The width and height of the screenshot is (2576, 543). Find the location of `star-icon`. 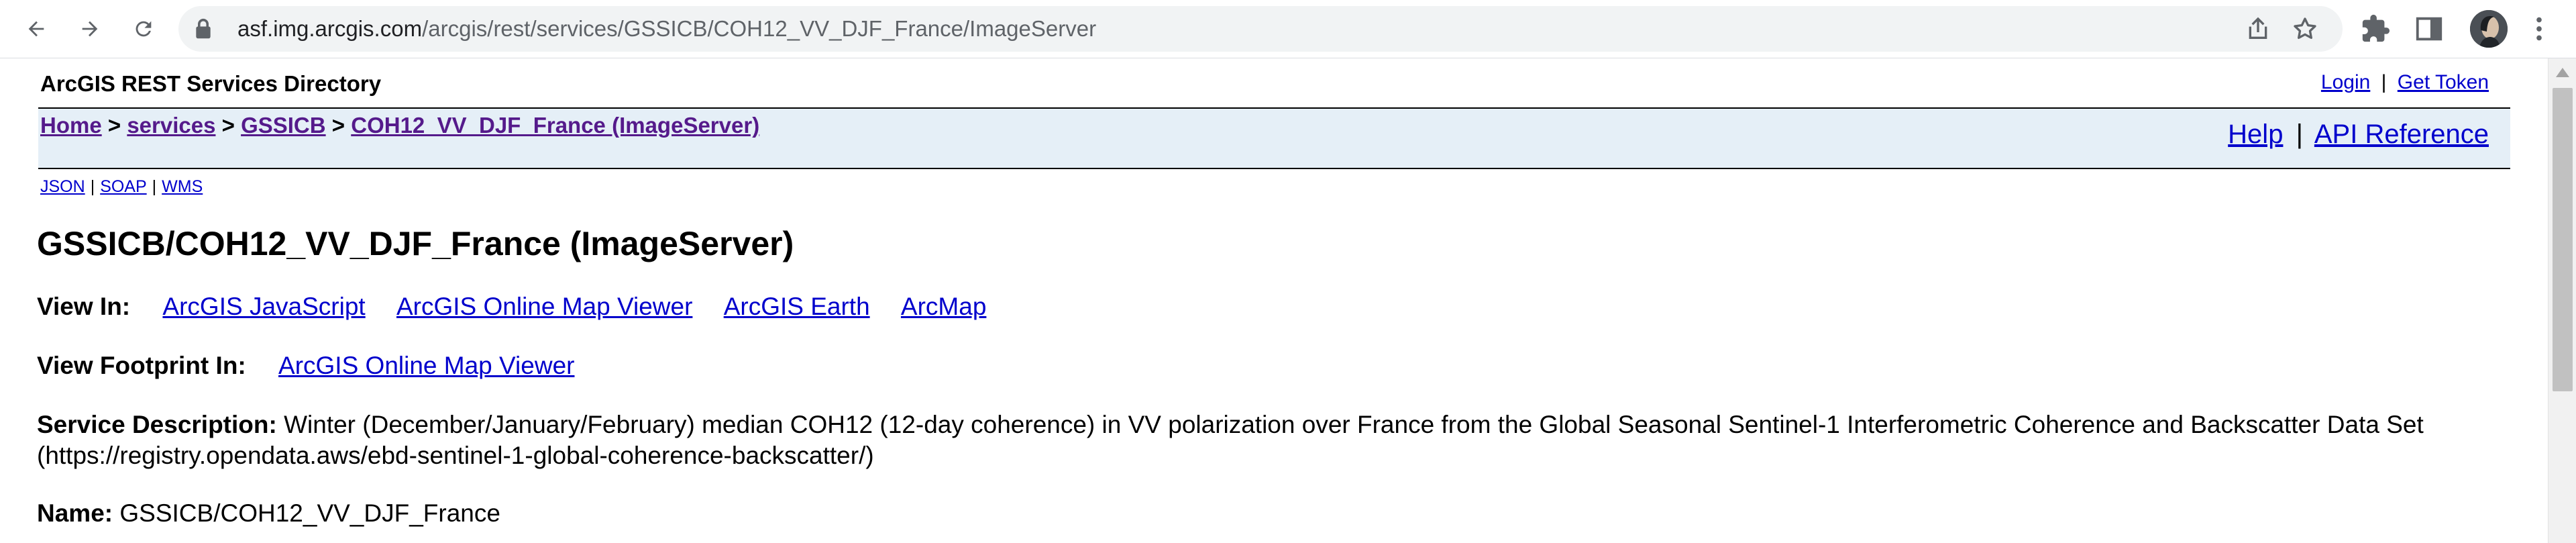

star-icon is located at coordinates (2305, 28).